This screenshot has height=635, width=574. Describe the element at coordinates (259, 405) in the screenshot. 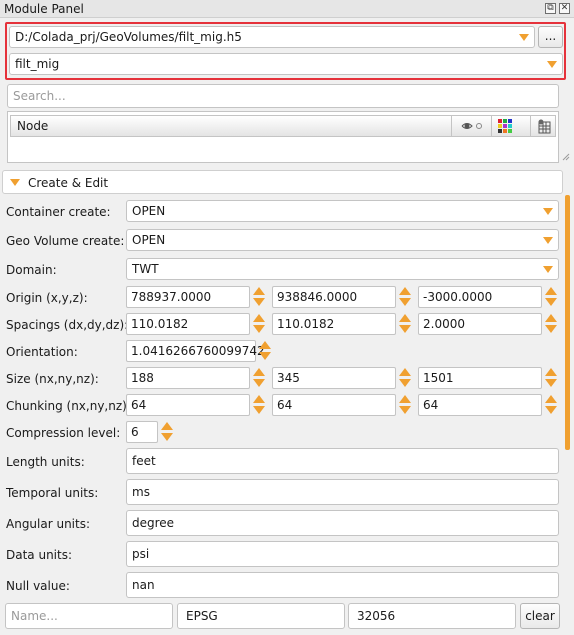

I see `chunking-nx-stepper` at that location.